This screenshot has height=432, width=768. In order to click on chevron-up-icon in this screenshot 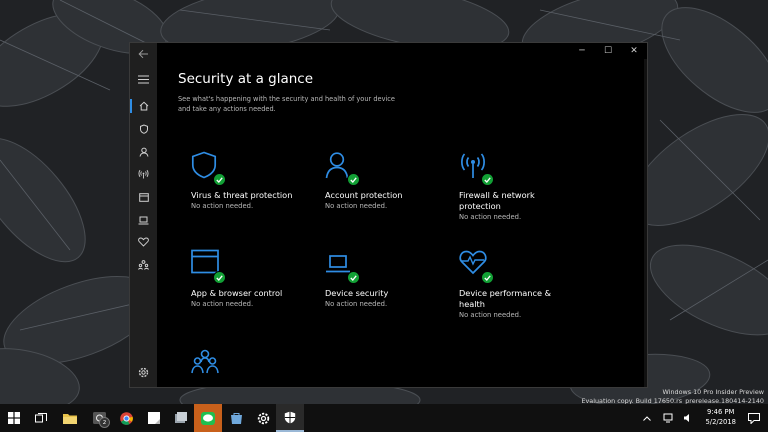, I will do `click(647, 418)`.